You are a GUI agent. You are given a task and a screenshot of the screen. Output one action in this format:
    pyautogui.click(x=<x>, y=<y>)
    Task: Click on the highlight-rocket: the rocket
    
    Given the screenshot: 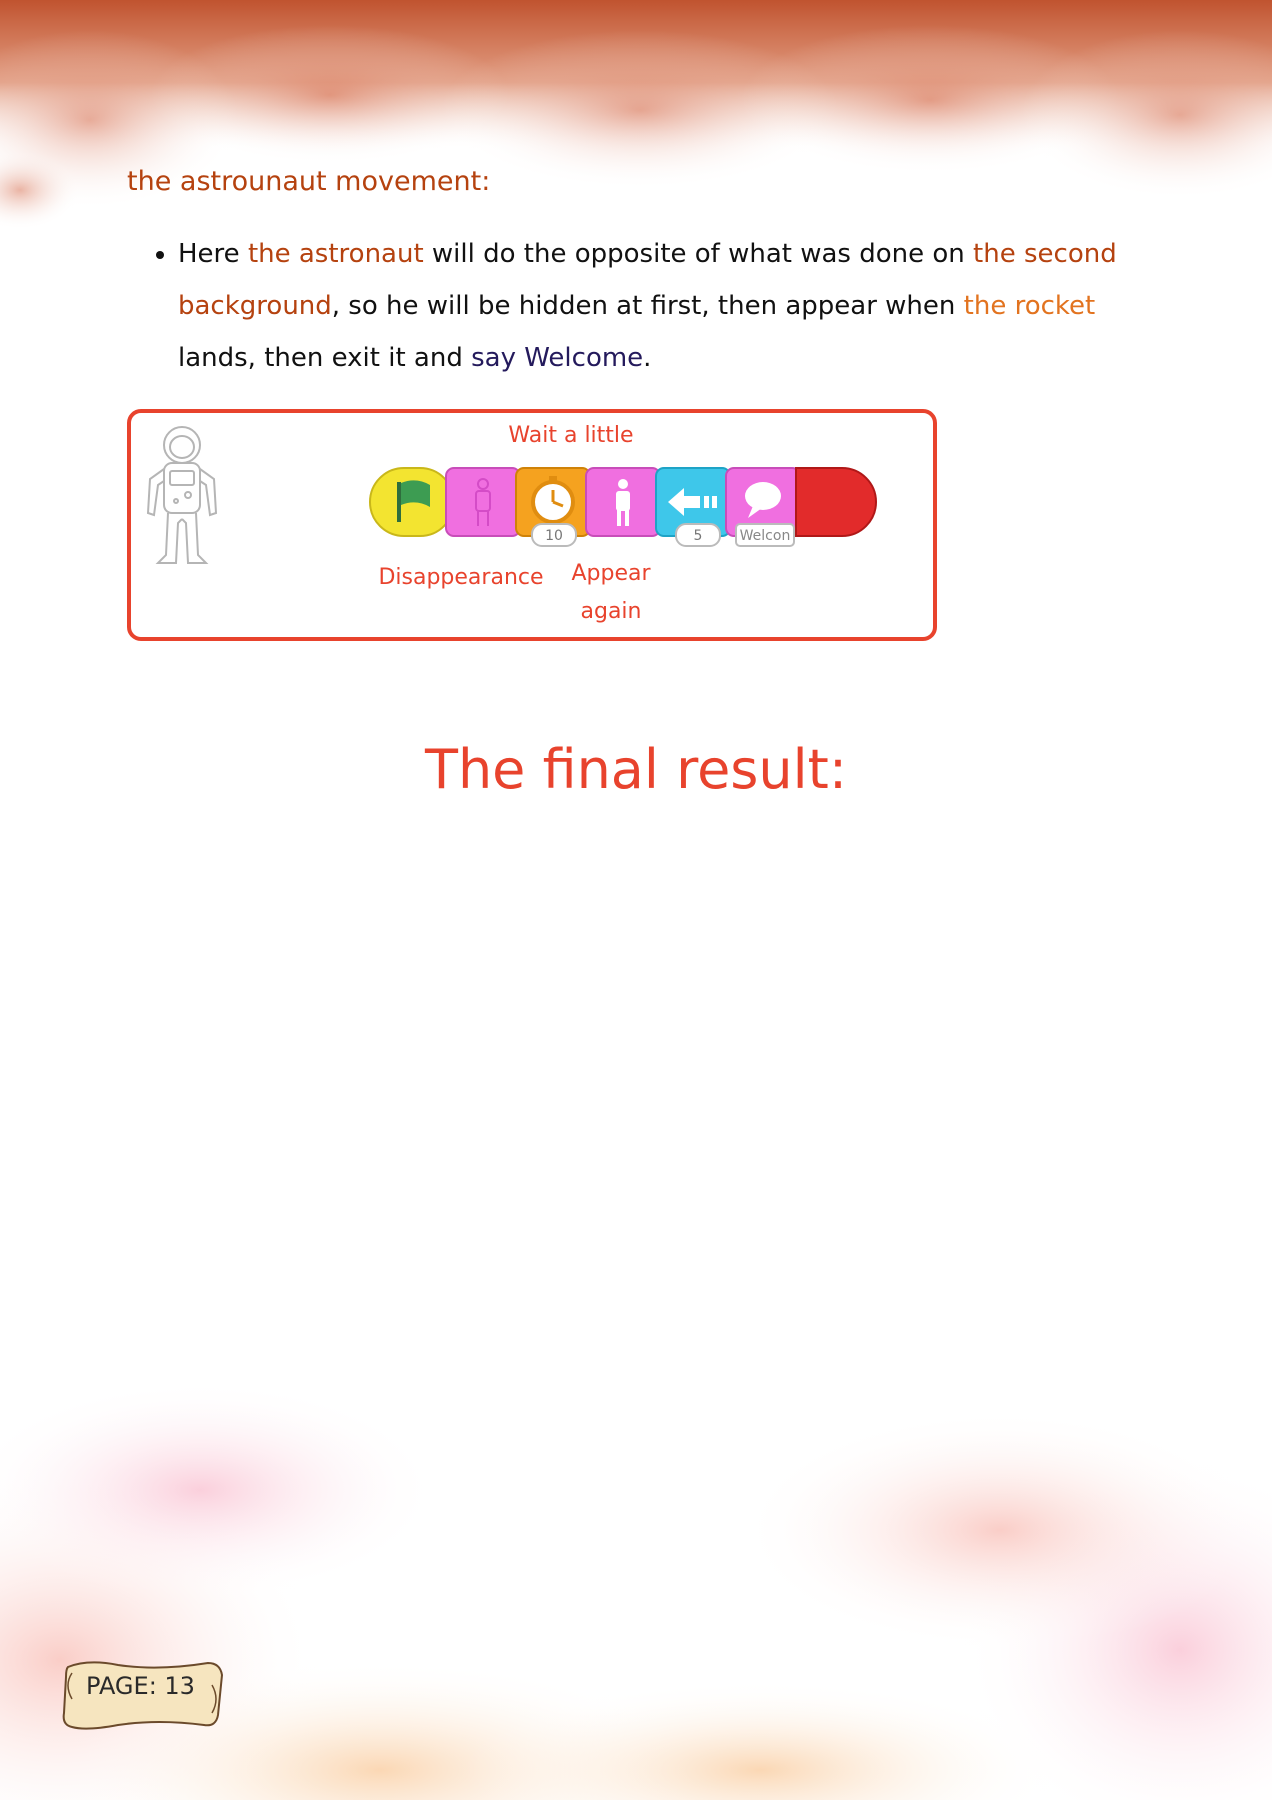 What is the action you would take?
    pyautogui.click(x=1029, y=306)
    